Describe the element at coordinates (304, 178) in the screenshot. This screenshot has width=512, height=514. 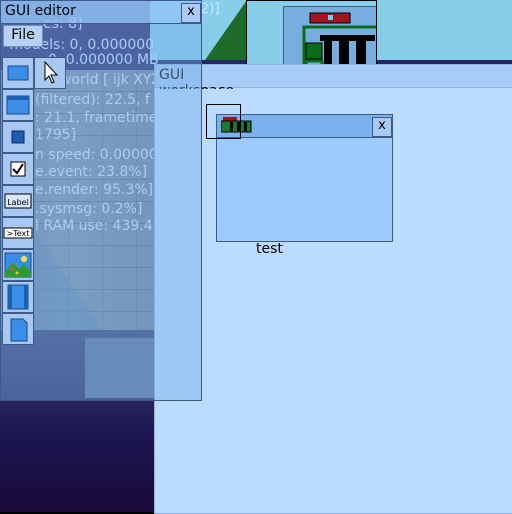
I see `test-window: x` at that location.